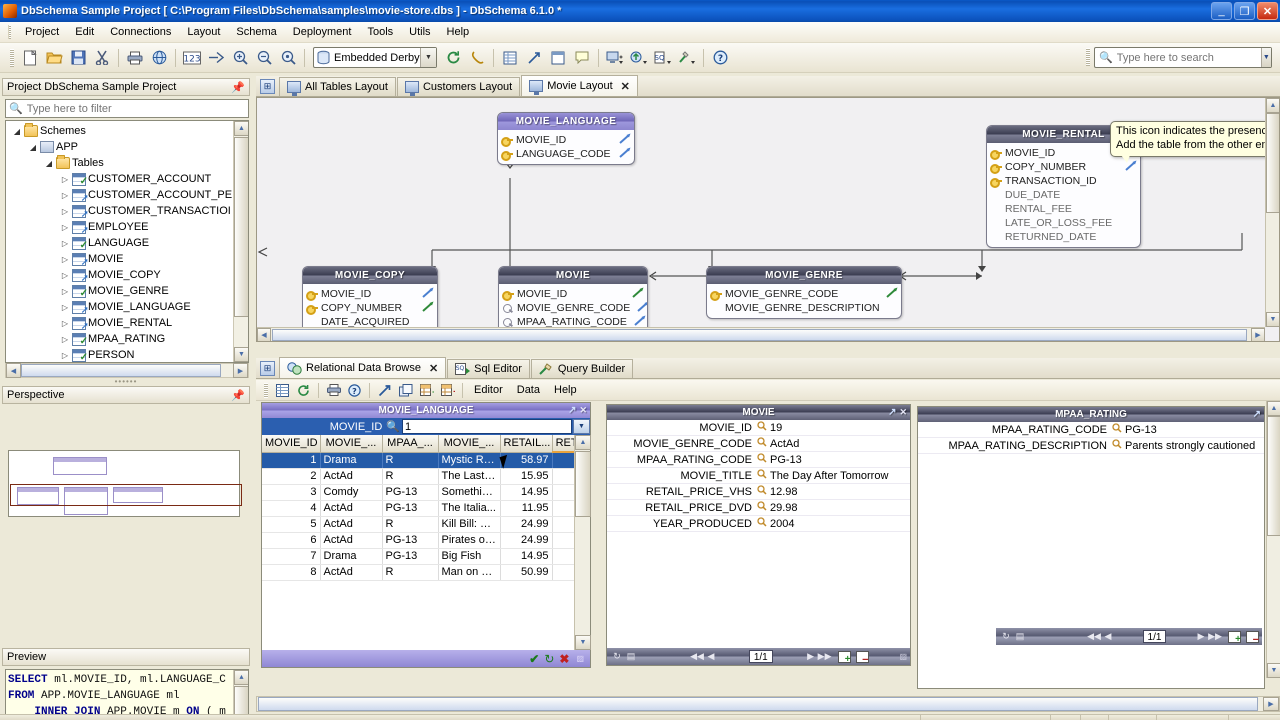  Describe the element at coordinates (241, 227) in the screenshot. I see `schema-tree-scroll-thumb` at that location.